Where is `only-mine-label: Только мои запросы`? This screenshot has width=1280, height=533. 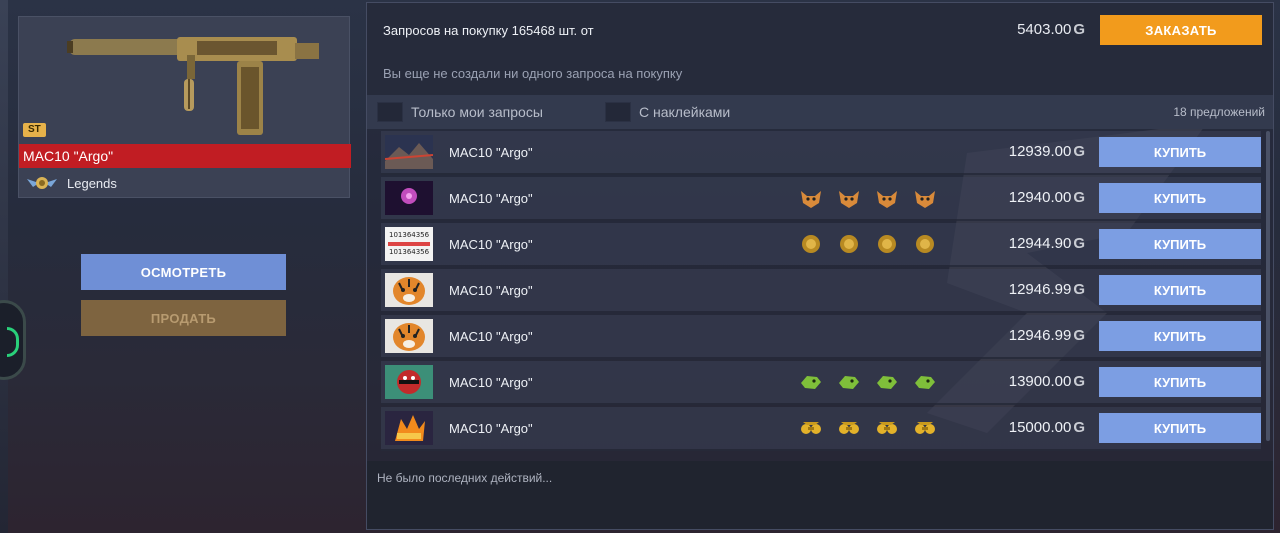
only-mine-label: Только мои запросы is located at coordinates (477, 112).